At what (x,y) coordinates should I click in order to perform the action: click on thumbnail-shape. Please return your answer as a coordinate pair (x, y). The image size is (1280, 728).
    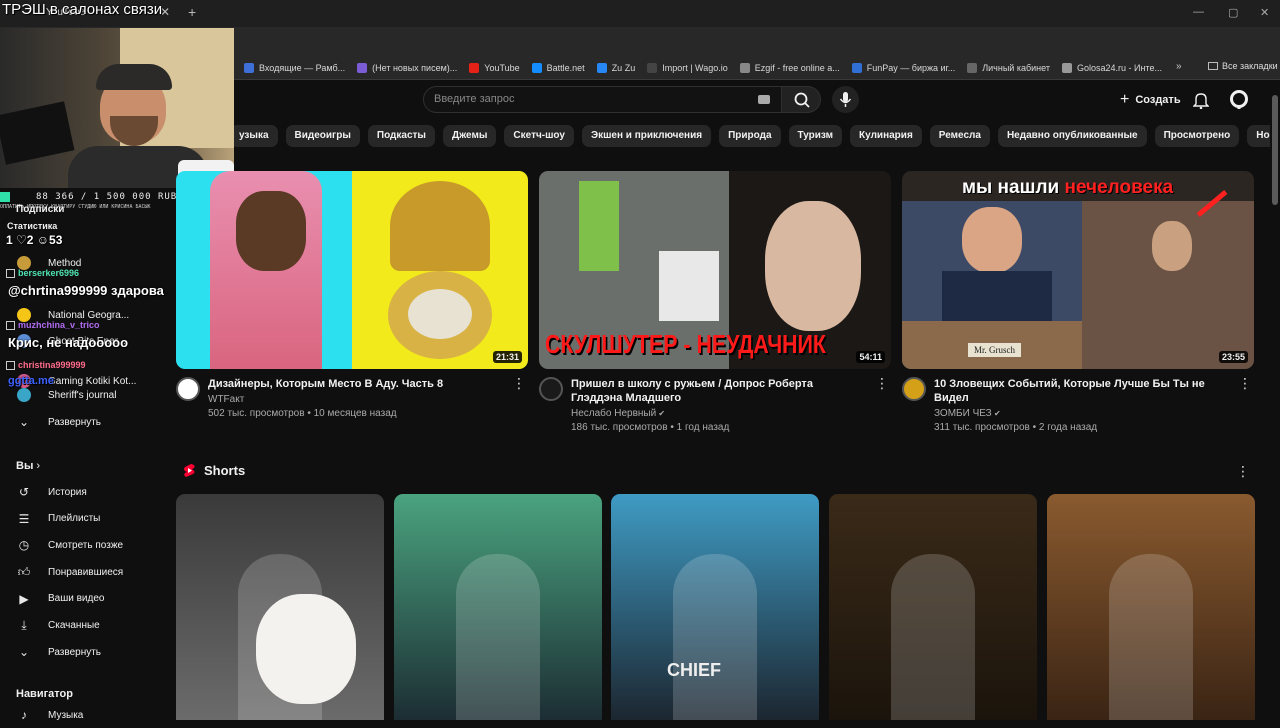
    Looking at the image, I should click on (813, 266).